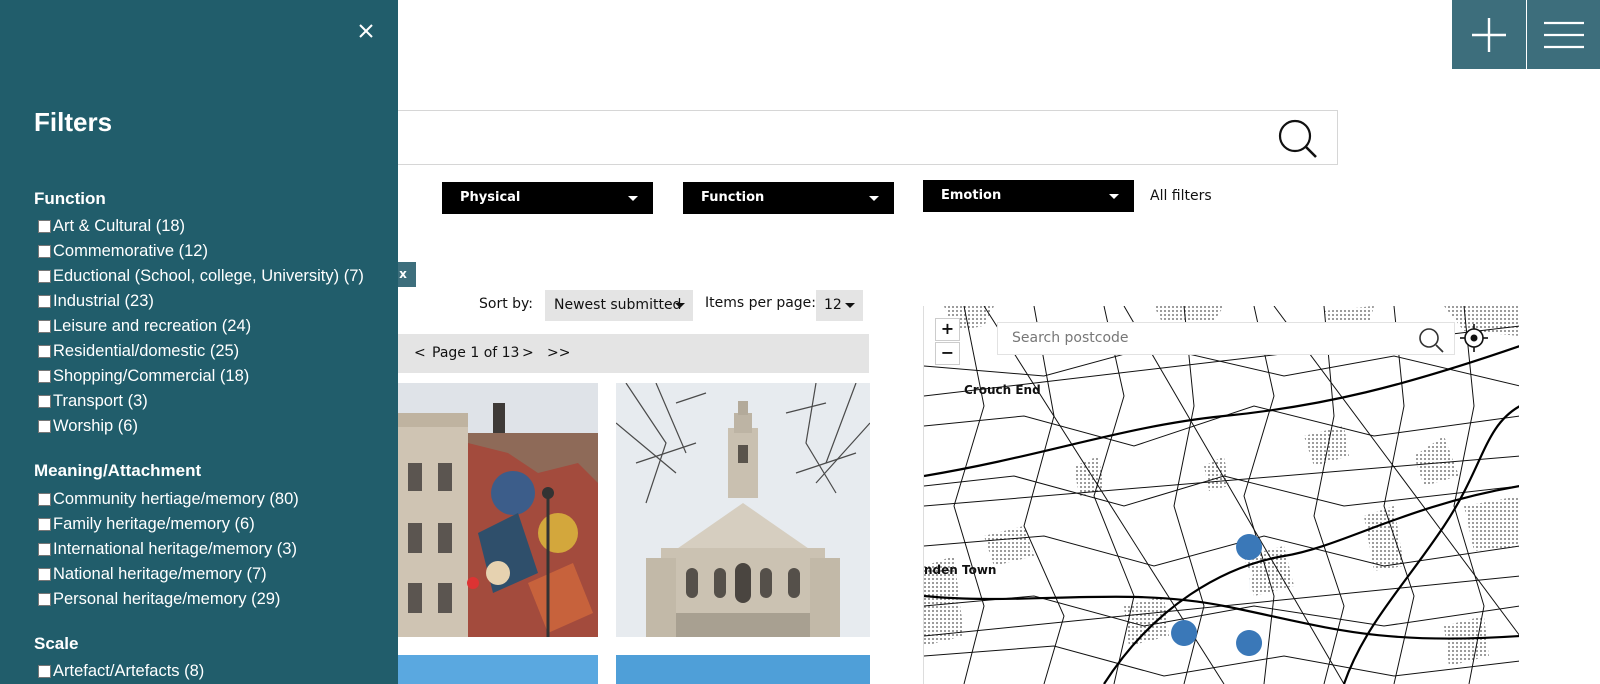 This screenshot has width=1600, height=684. What do you see at coordinates (490, 197) in the screenshot?
I see `physical-dropdown-label: Physical` at bounding box center [490, 197].